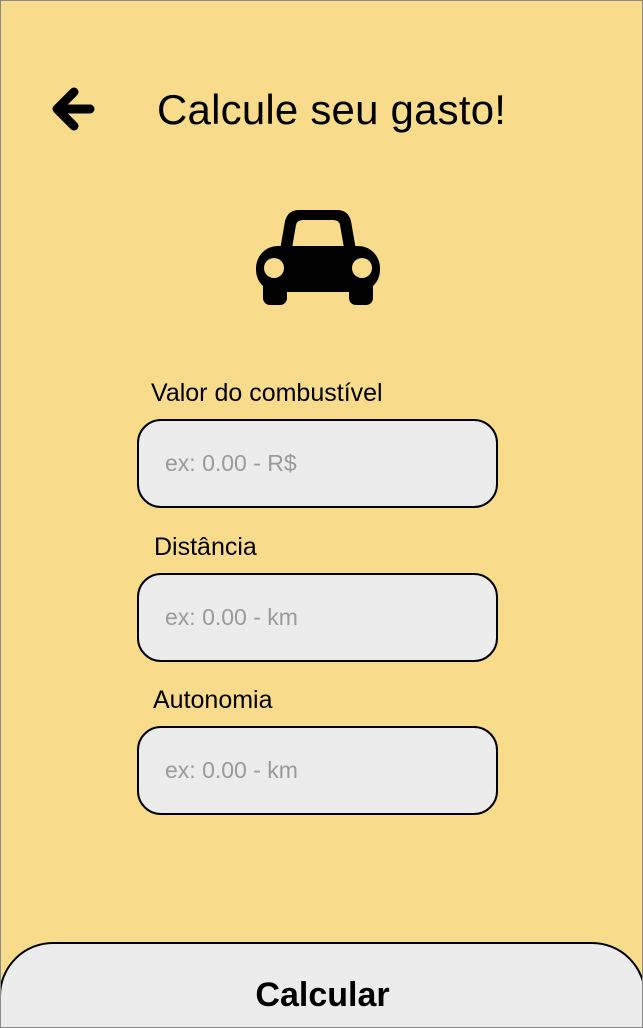  I want to click on fuel-price-input, so click(317, 463).